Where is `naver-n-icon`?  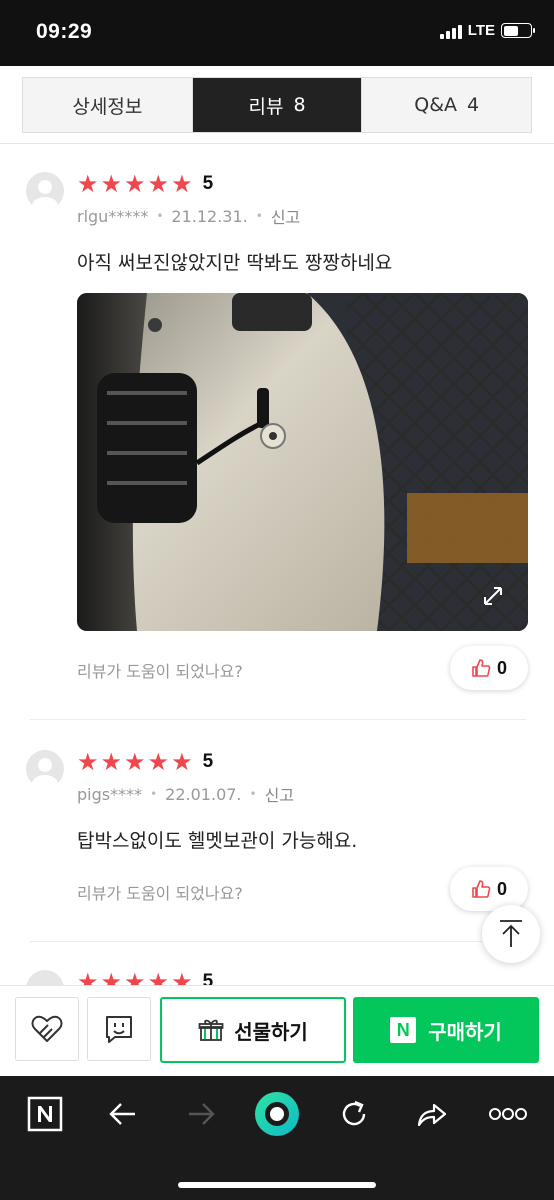
naver-n-icon is located at coordinates (45, 1114).